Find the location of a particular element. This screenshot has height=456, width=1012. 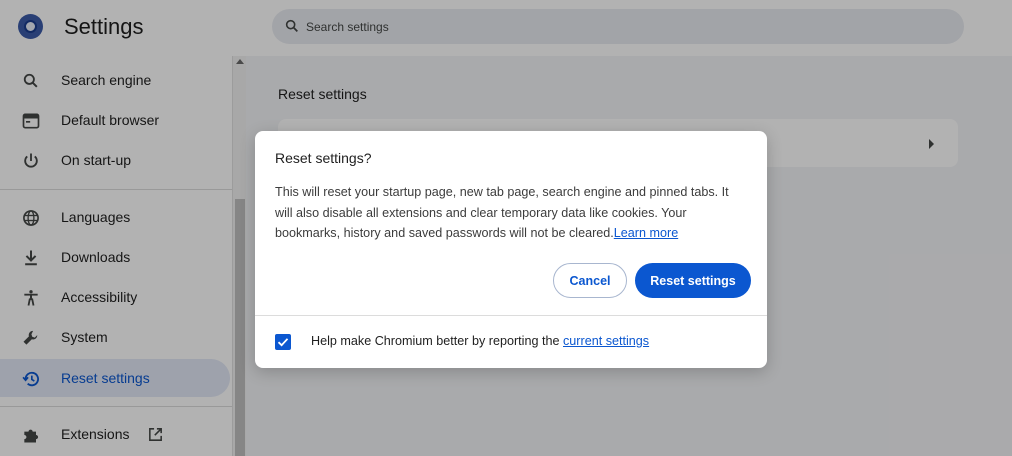

dialog-divider is located at coordinates (511, 315).